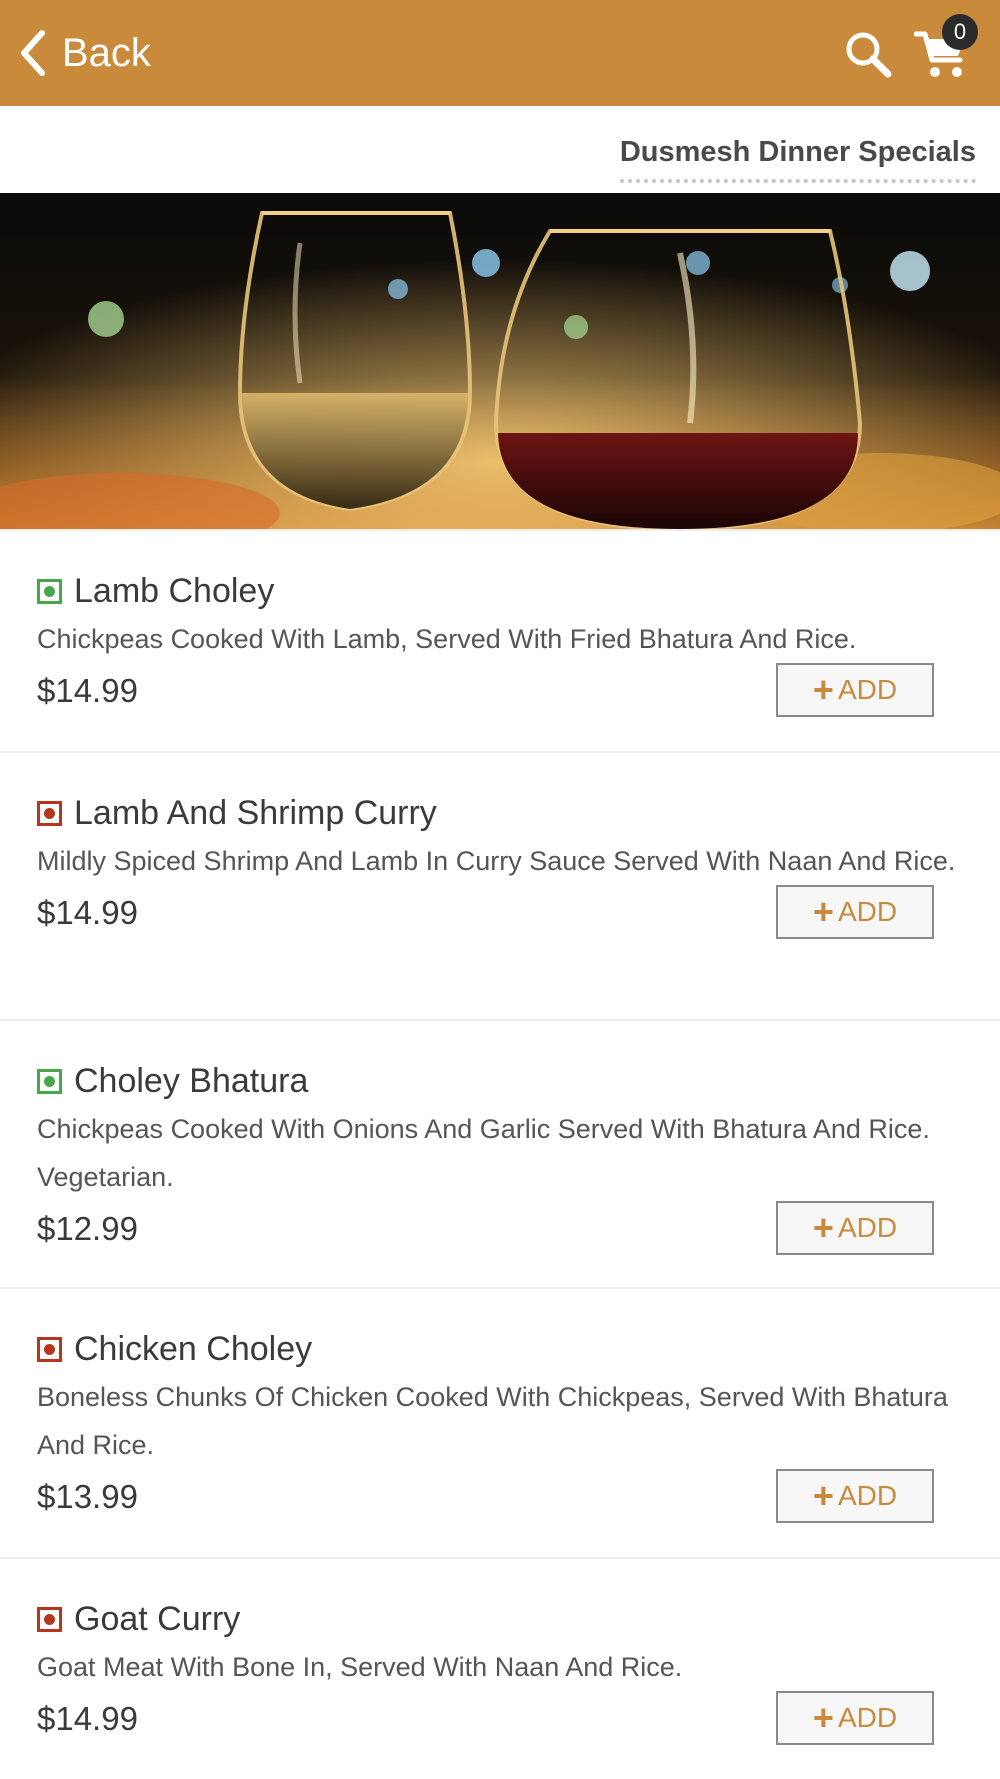  Describe the element at coordinates (106, 53) in the screenshot. I see `back-label: Back` at that location.